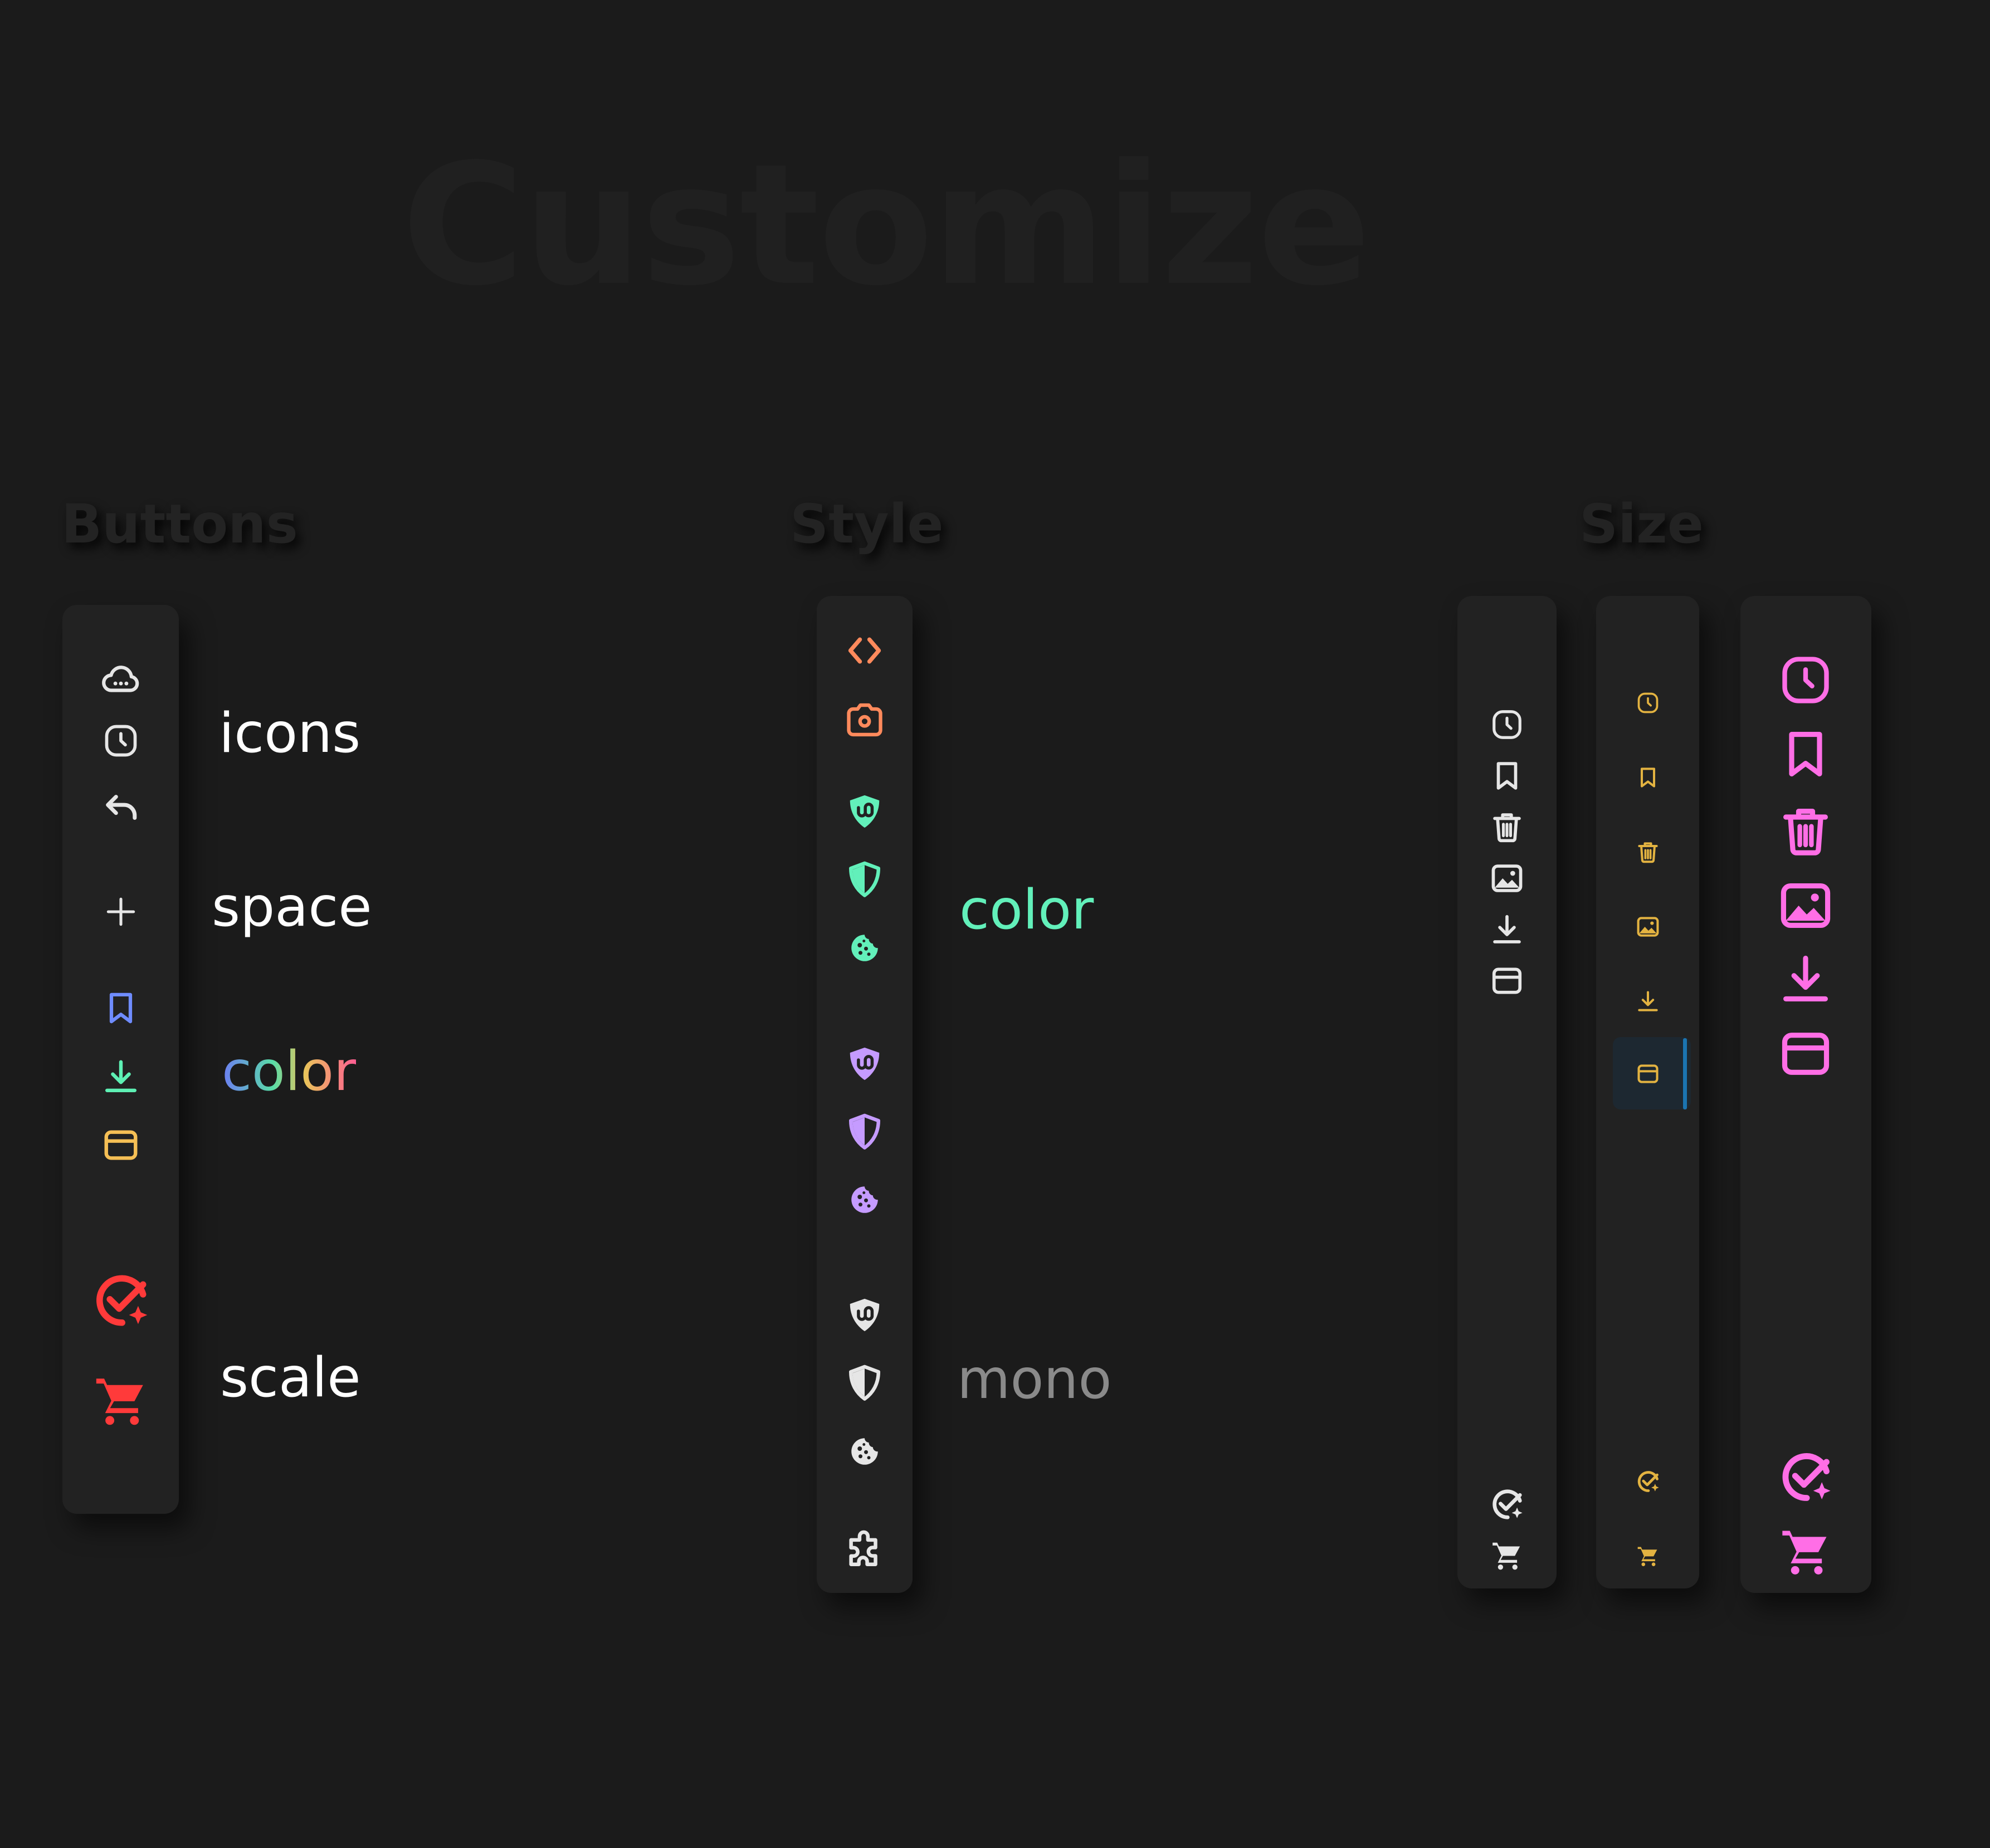 The width and height of the screenshot is (1990, 1848). What do you see at coordinates (864, 719) in the screenshot?
I see `camera-icon` at bounding box center [864, 719].